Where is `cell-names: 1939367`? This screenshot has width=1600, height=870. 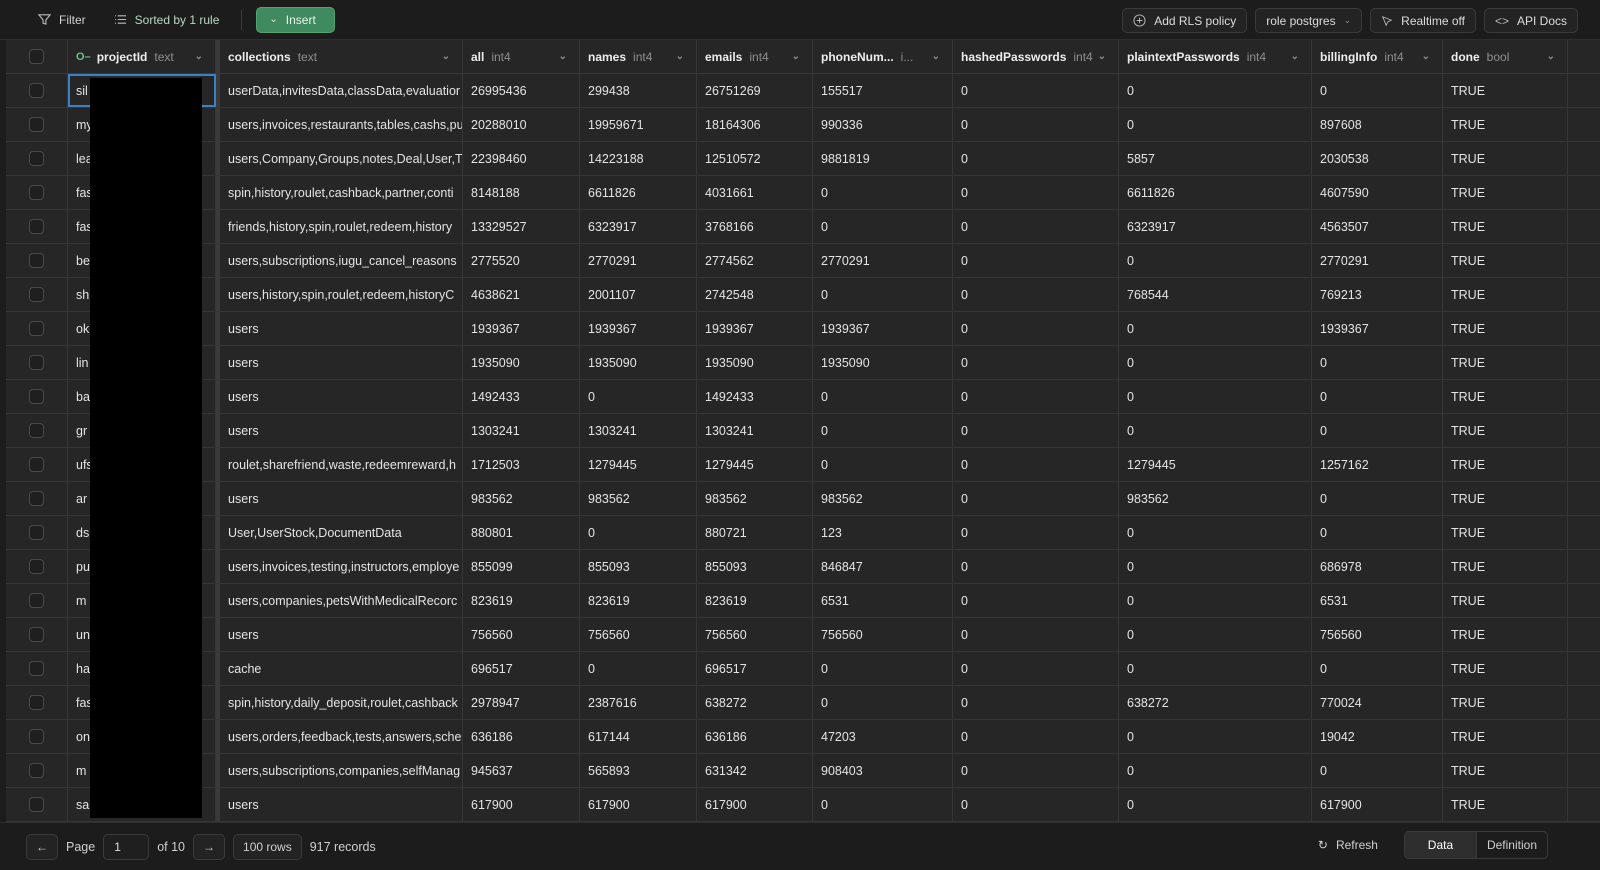 cell-names: 1939367 is located at coordinates (638, 328).